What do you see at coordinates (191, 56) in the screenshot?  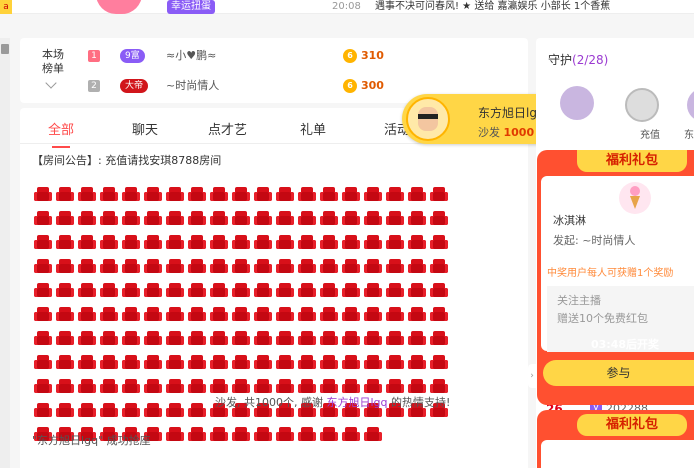 I see `rank-user-name: ≈小♥鹏≈` at bounding box center [191, 56].